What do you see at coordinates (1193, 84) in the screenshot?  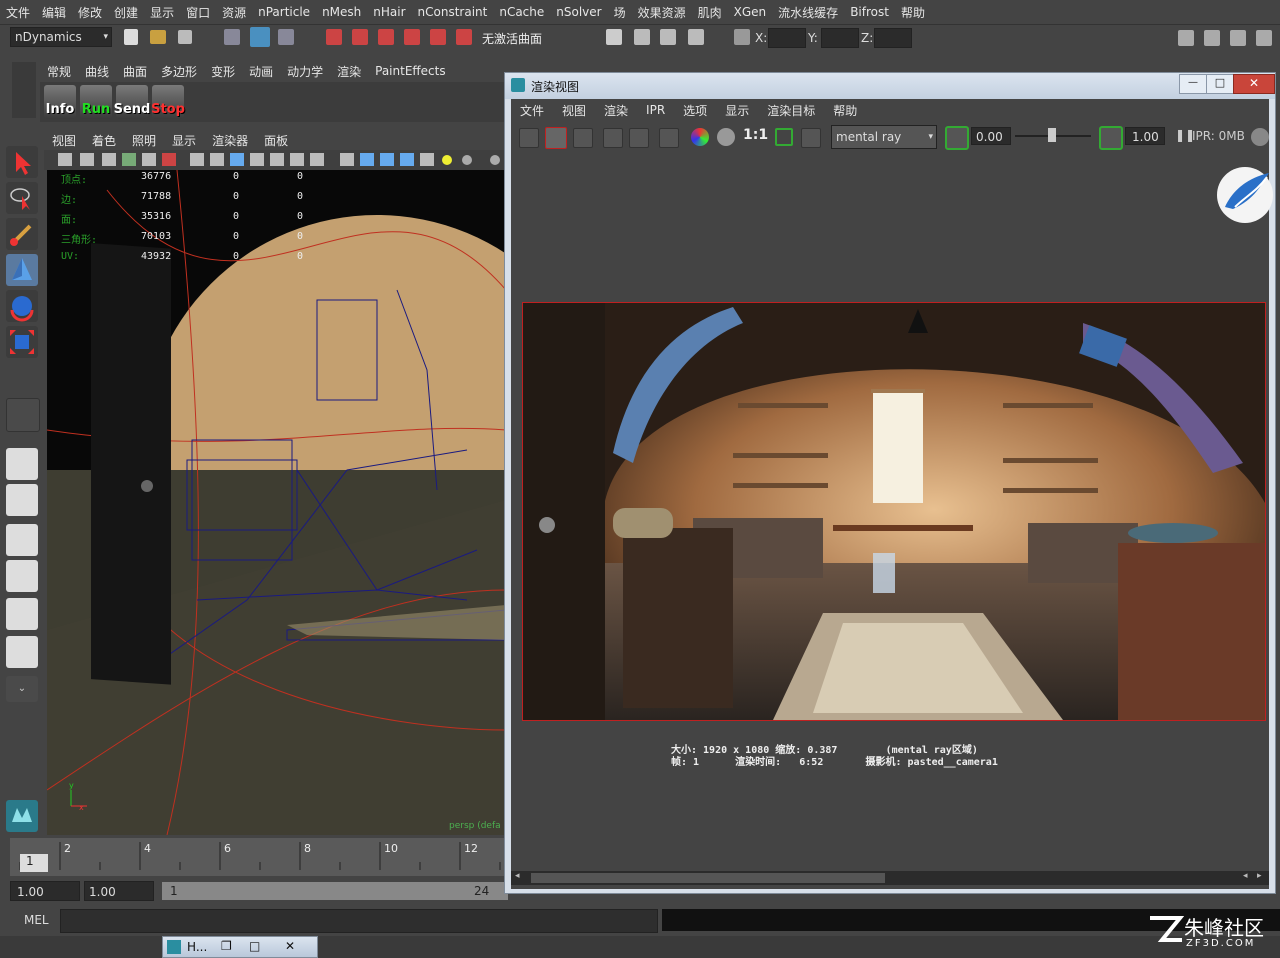 I see `minimize-button: —` at bounding box center [1193, 84].